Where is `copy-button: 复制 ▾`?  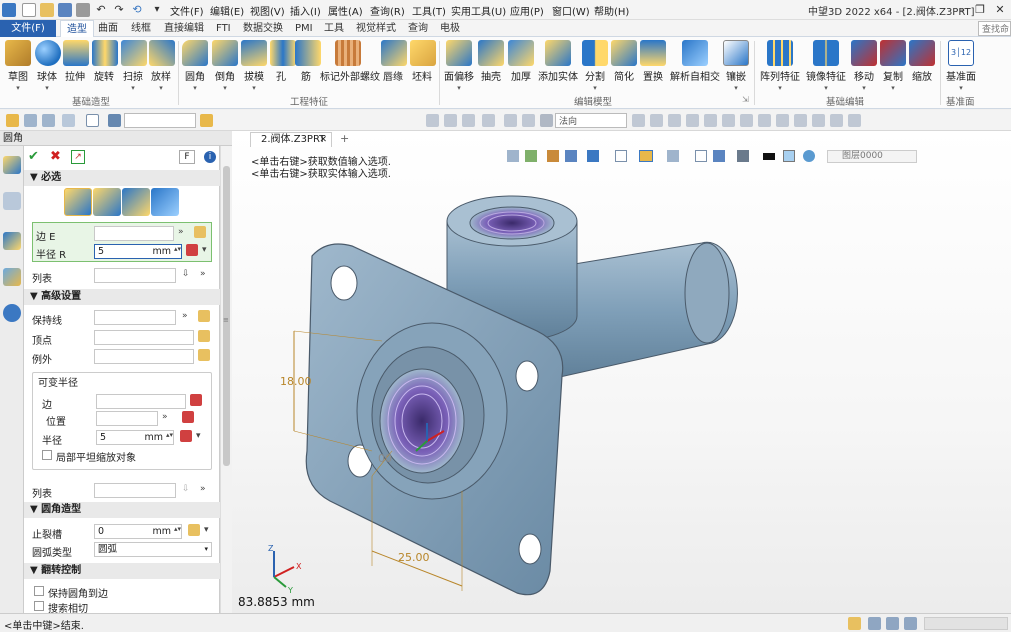 copy-button: 复制 ▾ is located at coordinates (893, 66).